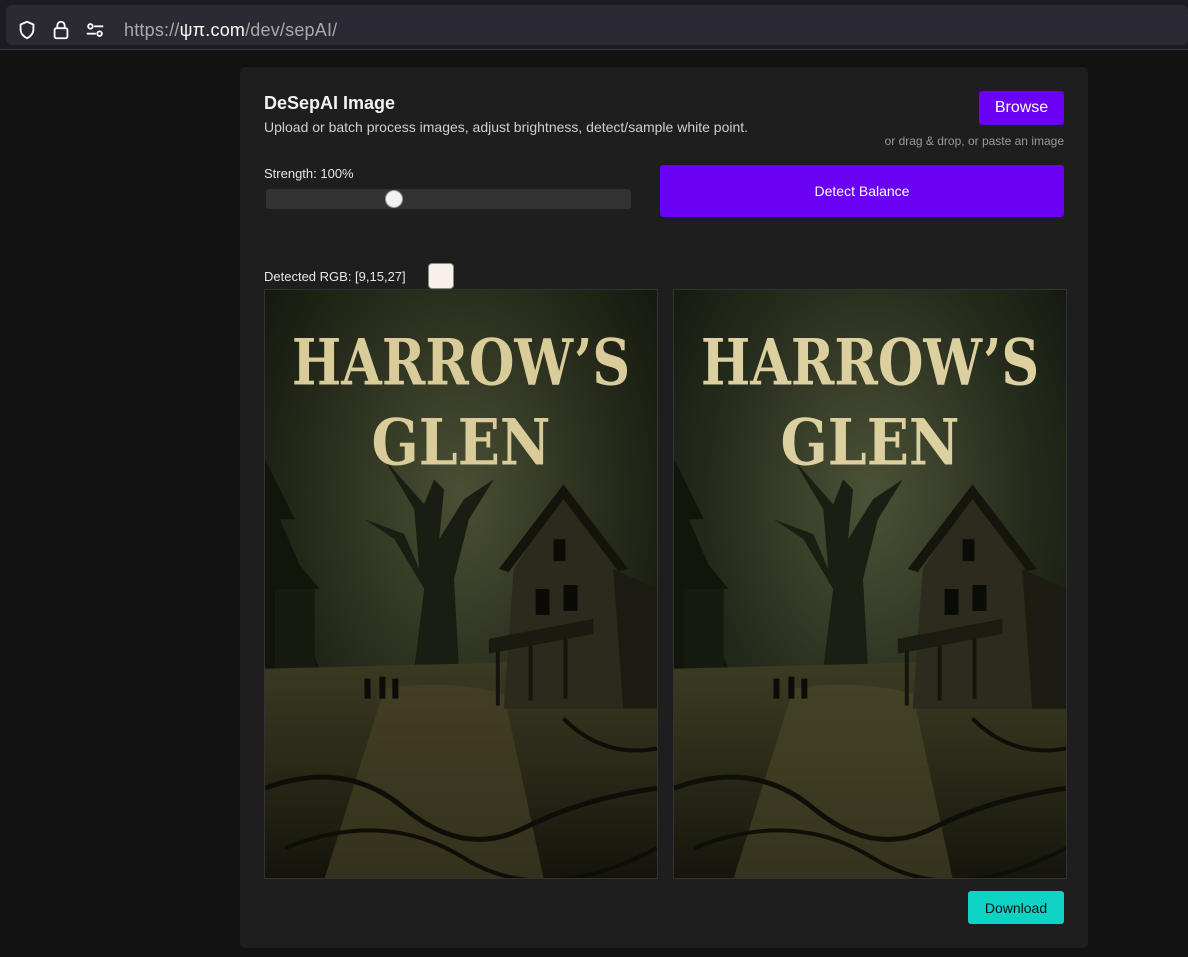 This screenshot has height=957, width=1188. Describe the element at coordinates (335, 276) in the screenshot. I see `detected-rgb-label: Detected RGB: [9,15,27]` at that location.